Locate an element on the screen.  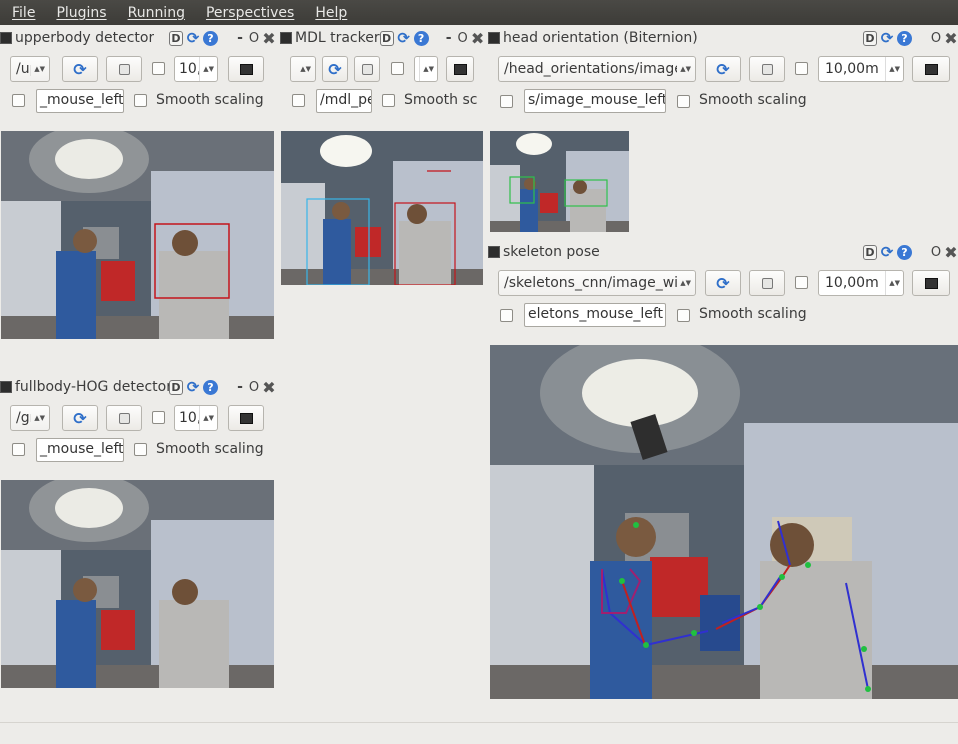
menu-running: Running is located at coordinates (155, 13).